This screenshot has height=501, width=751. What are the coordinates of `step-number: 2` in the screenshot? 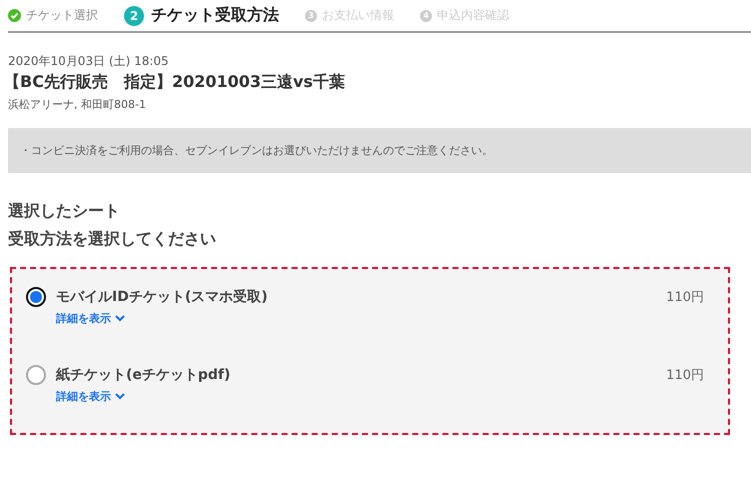 It's located at (134, 16).